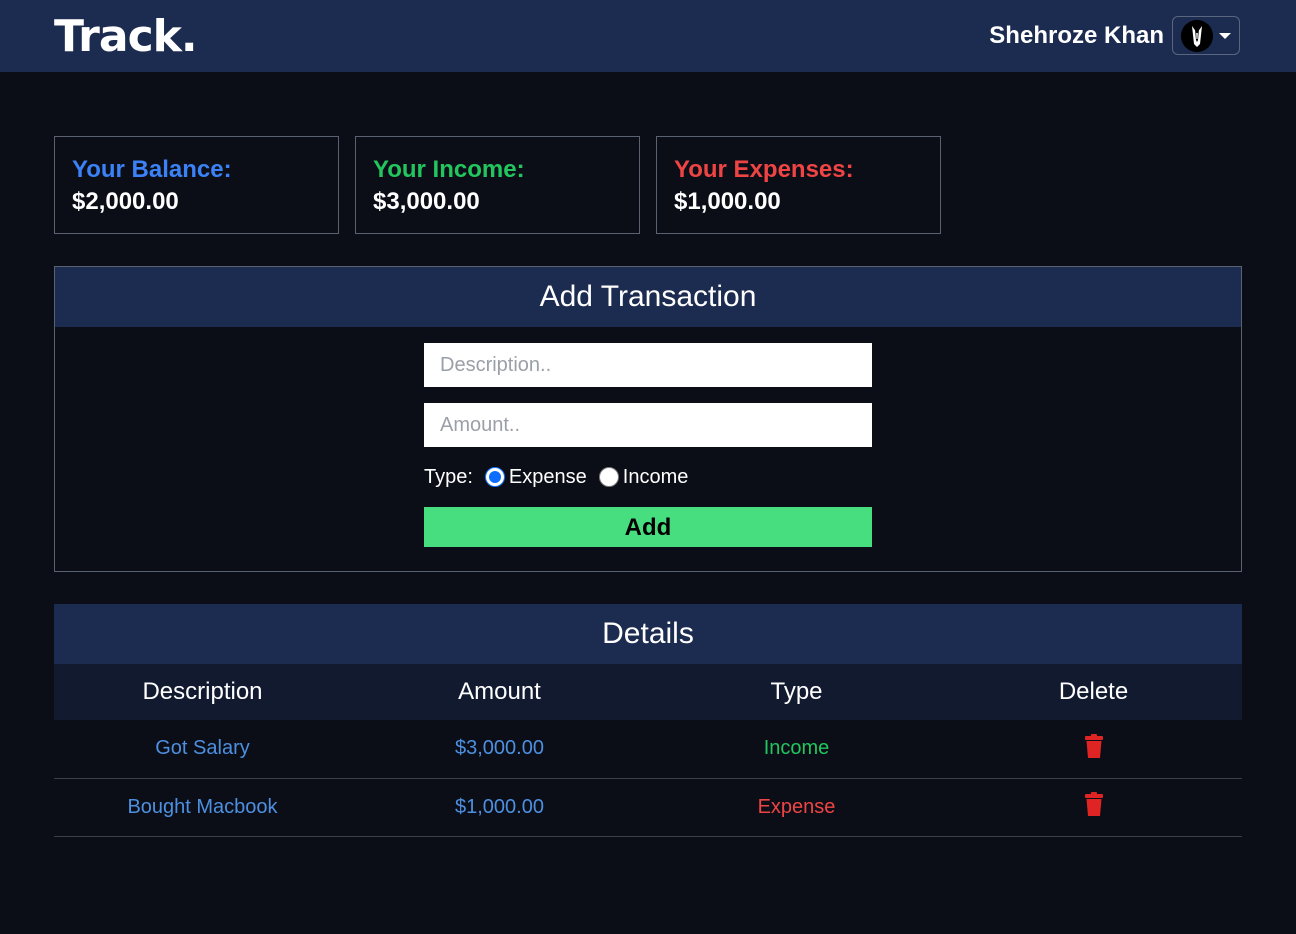  What do you see at coordinates (497, 185) in the screenshot?
I see `income-card: Your Income: $3,000.00` at bounding box center [497, 185].